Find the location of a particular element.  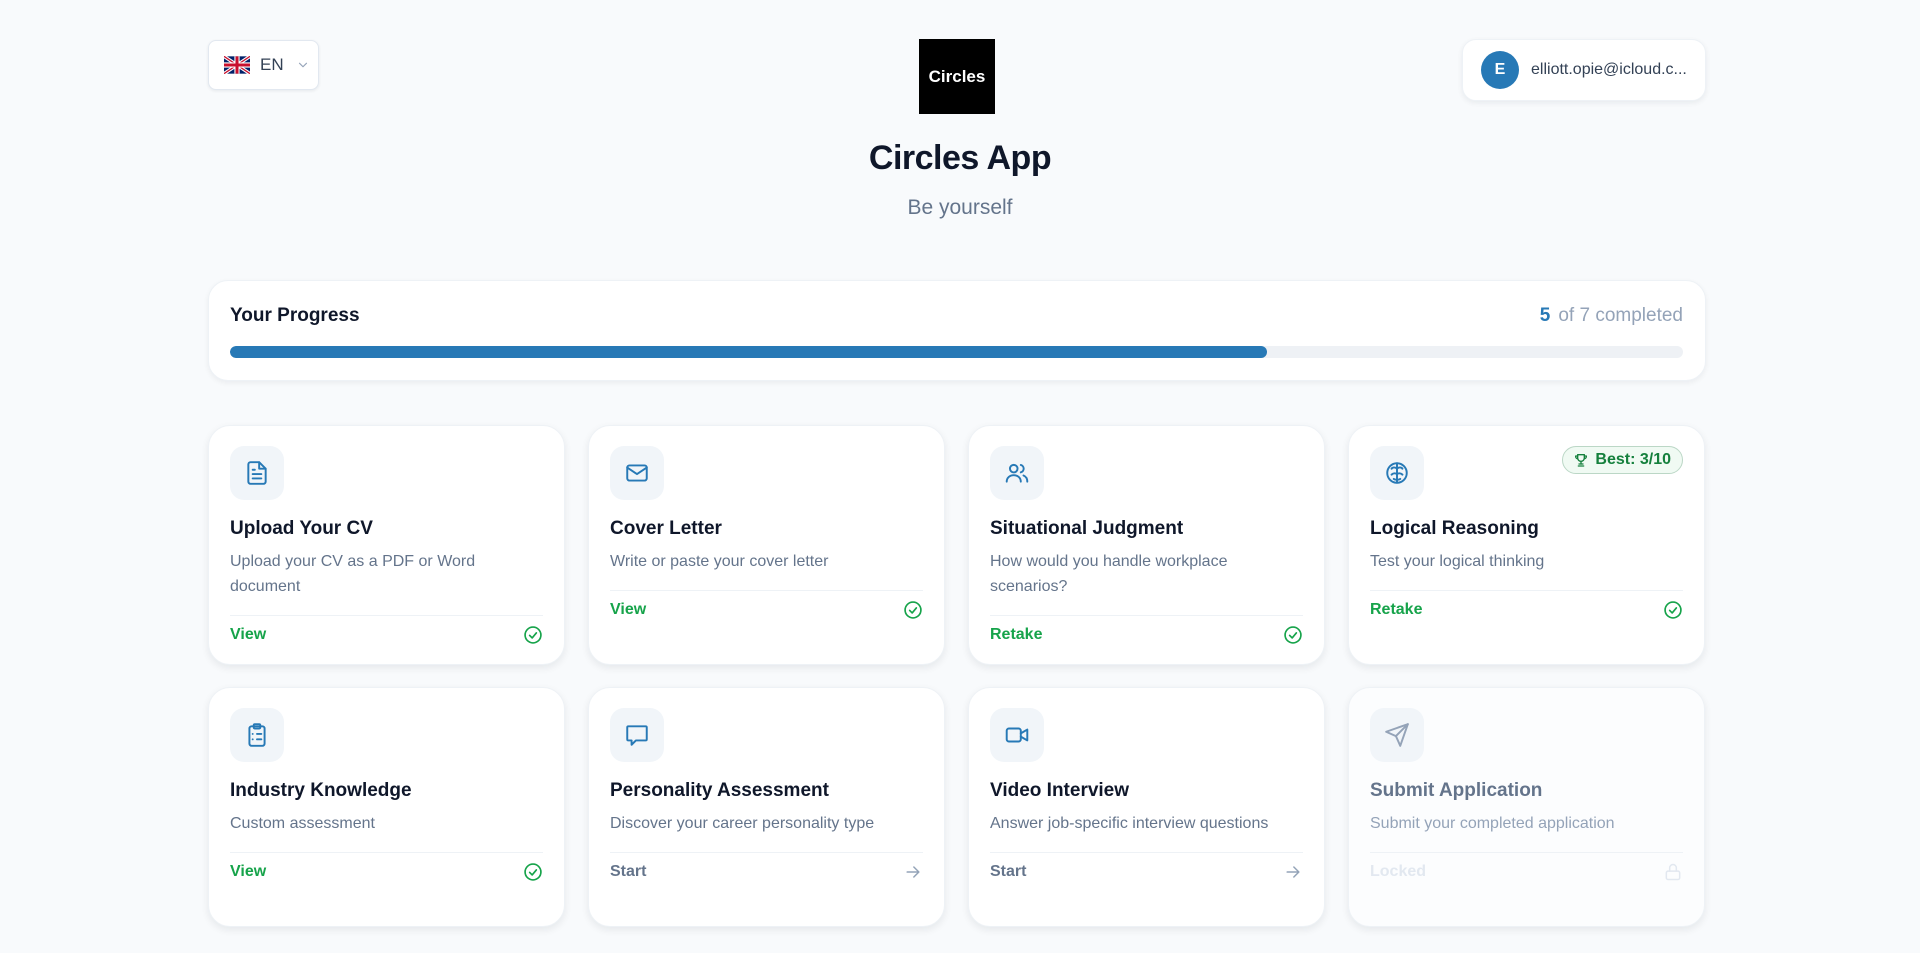

mail-icon is located at coordinates (637, 473).